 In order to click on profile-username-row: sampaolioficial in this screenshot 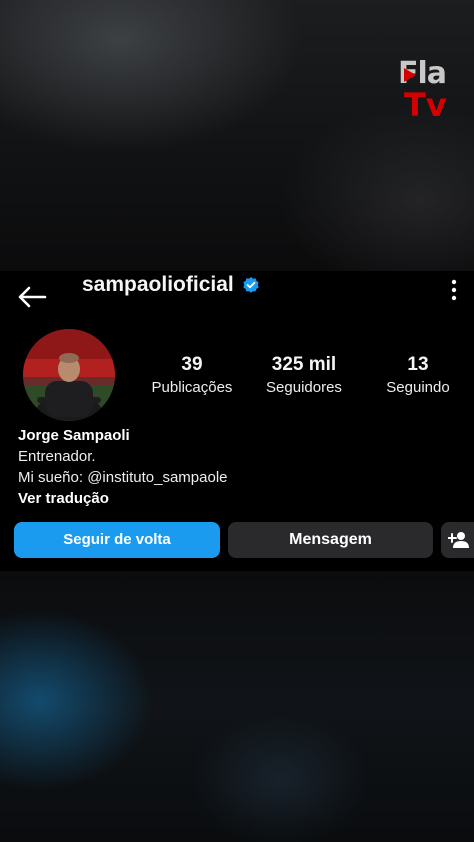, I will do `click(171, 285)`.